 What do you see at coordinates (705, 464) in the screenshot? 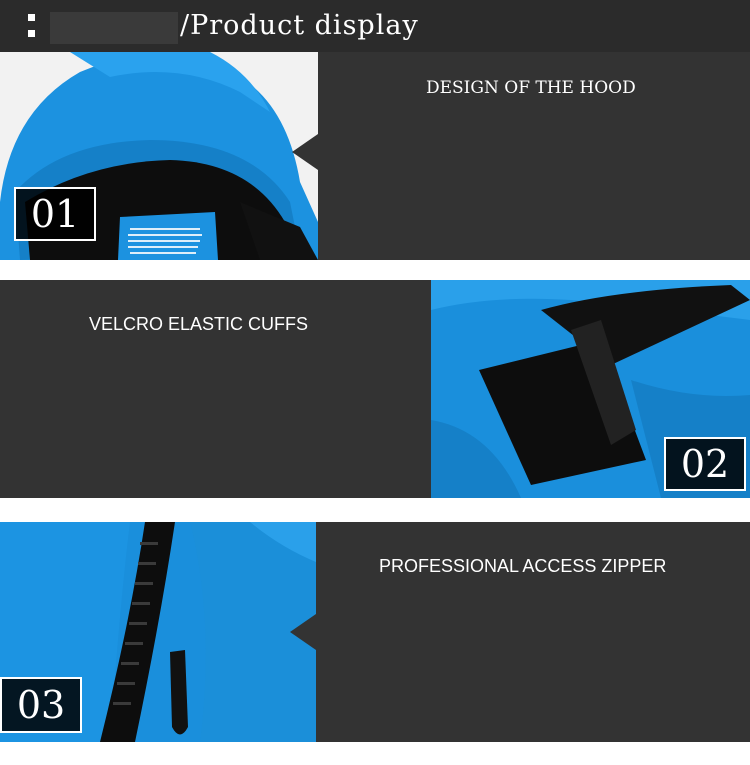
I see `feature-number-02: 02` at bounding box center [705, 464].